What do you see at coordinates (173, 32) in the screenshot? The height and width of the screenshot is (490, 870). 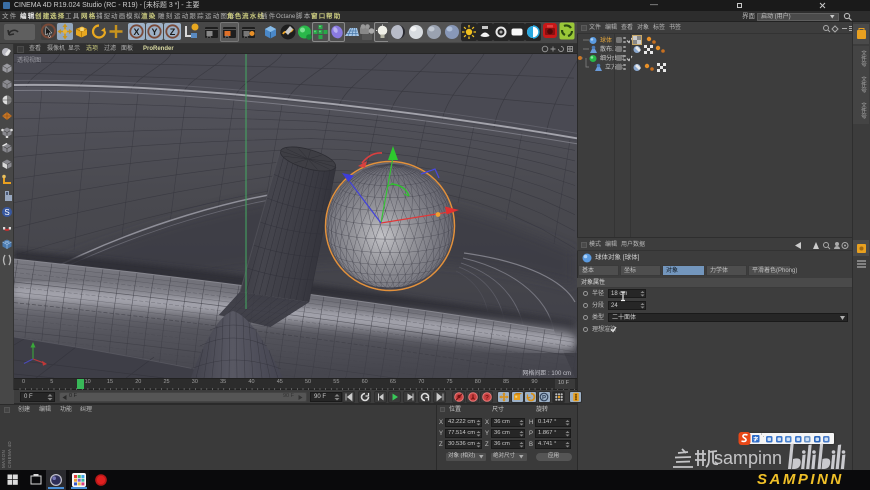 I see `svg-text: Z` at bounding box center [173, 32].